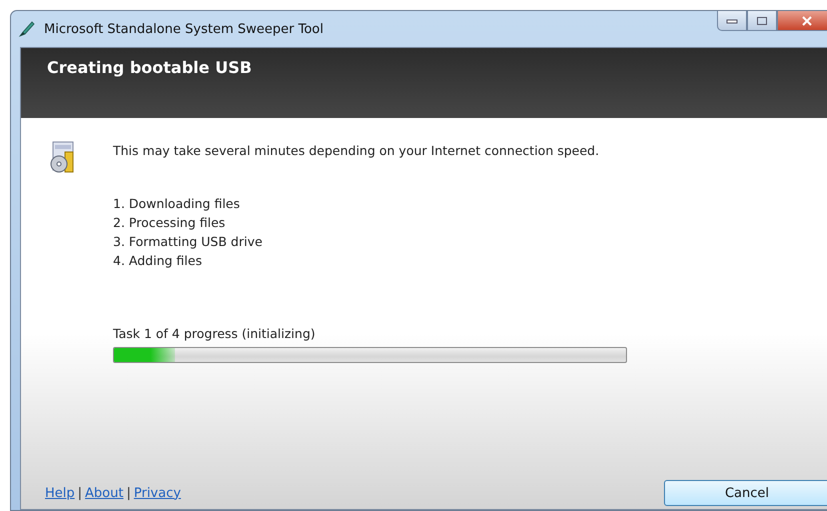 The image size is (827, 511). I want to click on progress-label: Task 1 of 4 progress (initializing), so click(214, 333).